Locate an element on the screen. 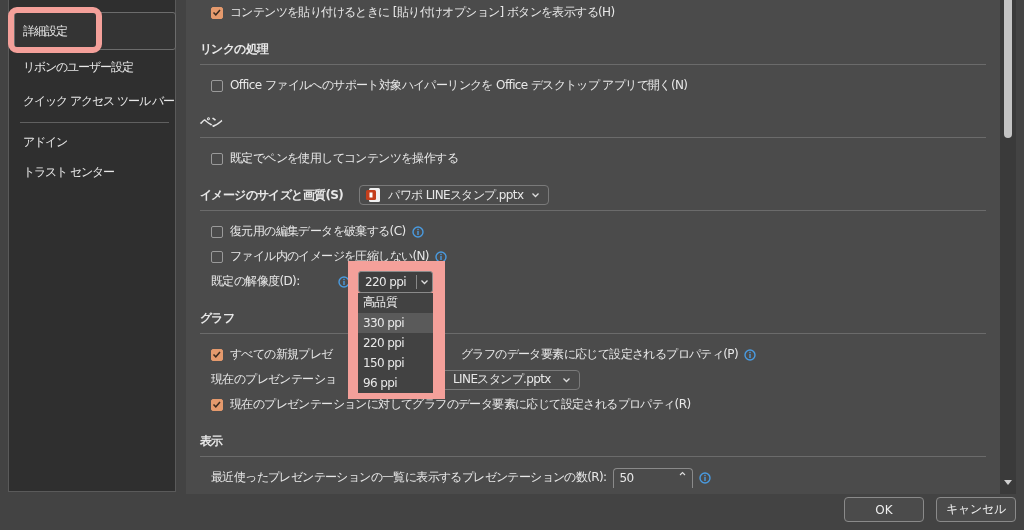 Image resolution: width=1024 pixels, height=530 pixels. dialog-button: キャンセル is located at coordinates (976, 509).